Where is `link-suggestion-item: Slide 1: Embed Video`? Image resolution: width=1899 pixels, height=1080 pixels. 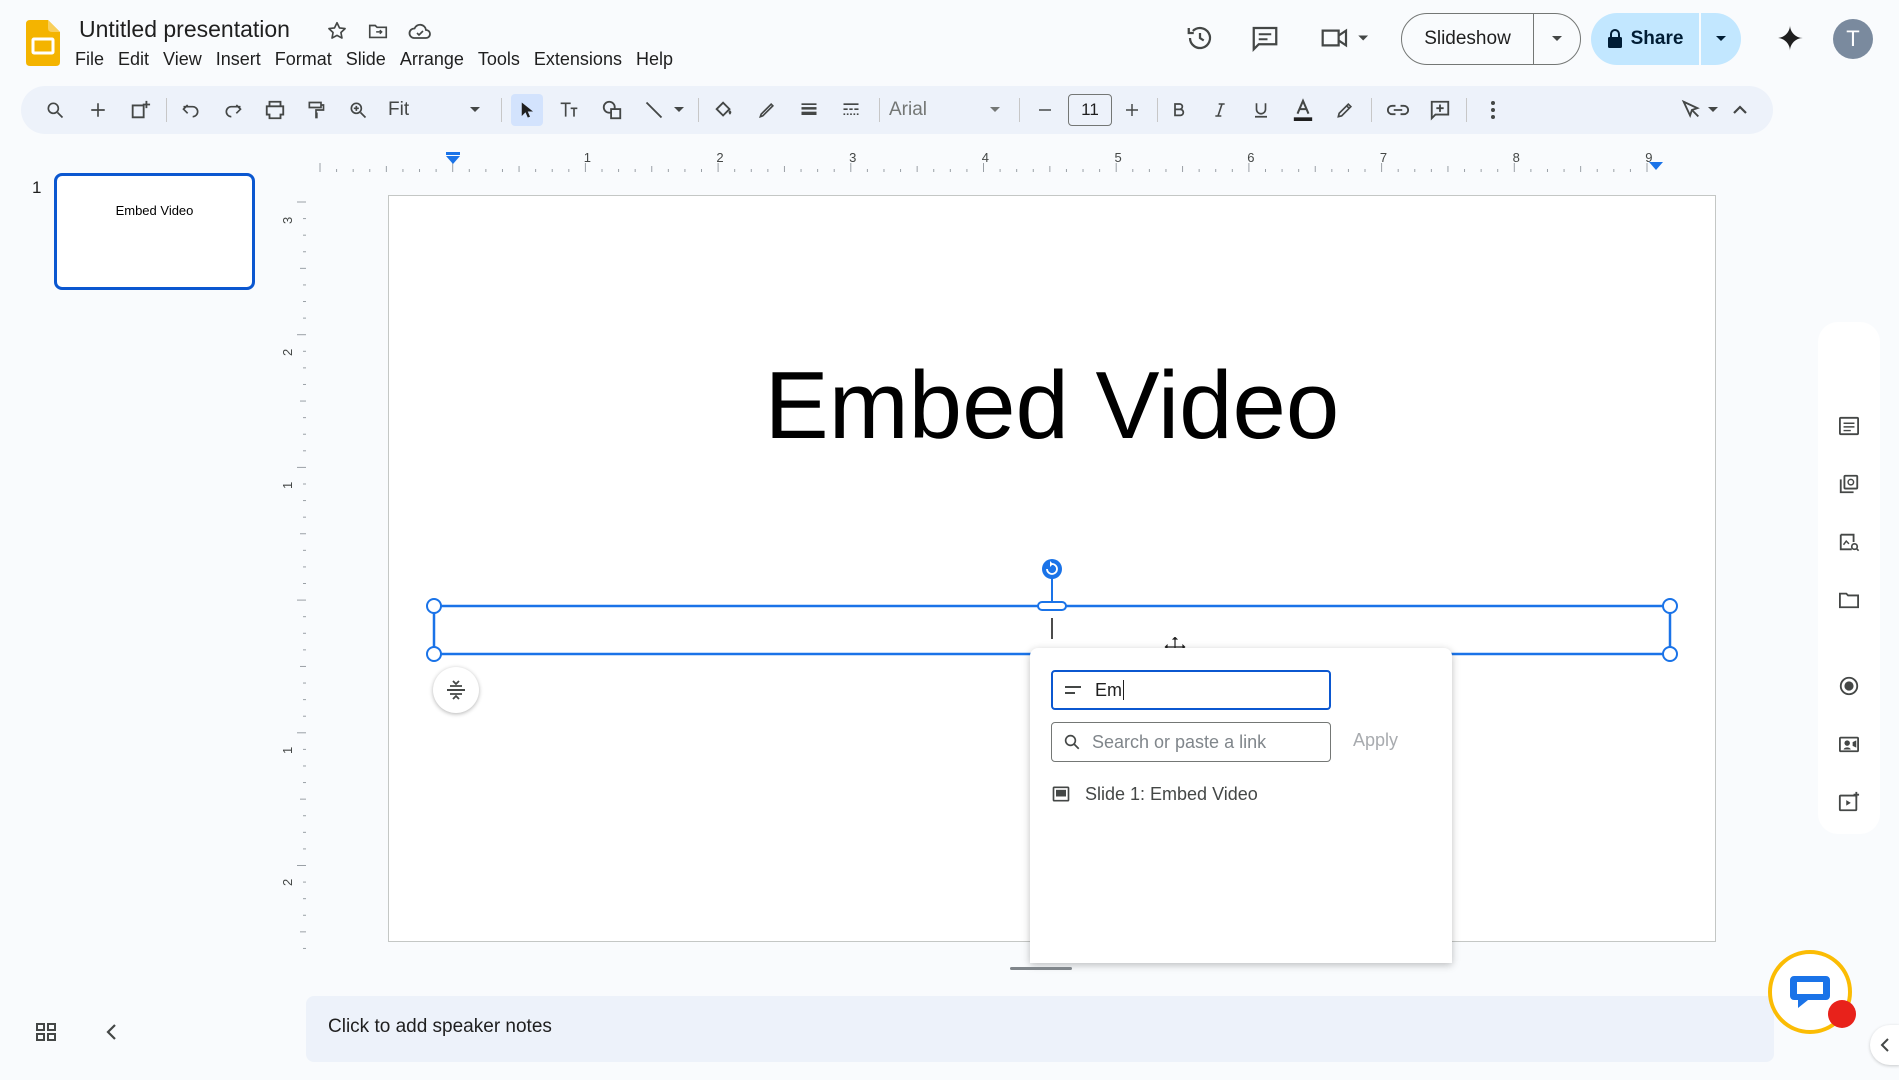
link-suggestion-item: Slide 1: Embed Video is located at coordinates (1154, 794).